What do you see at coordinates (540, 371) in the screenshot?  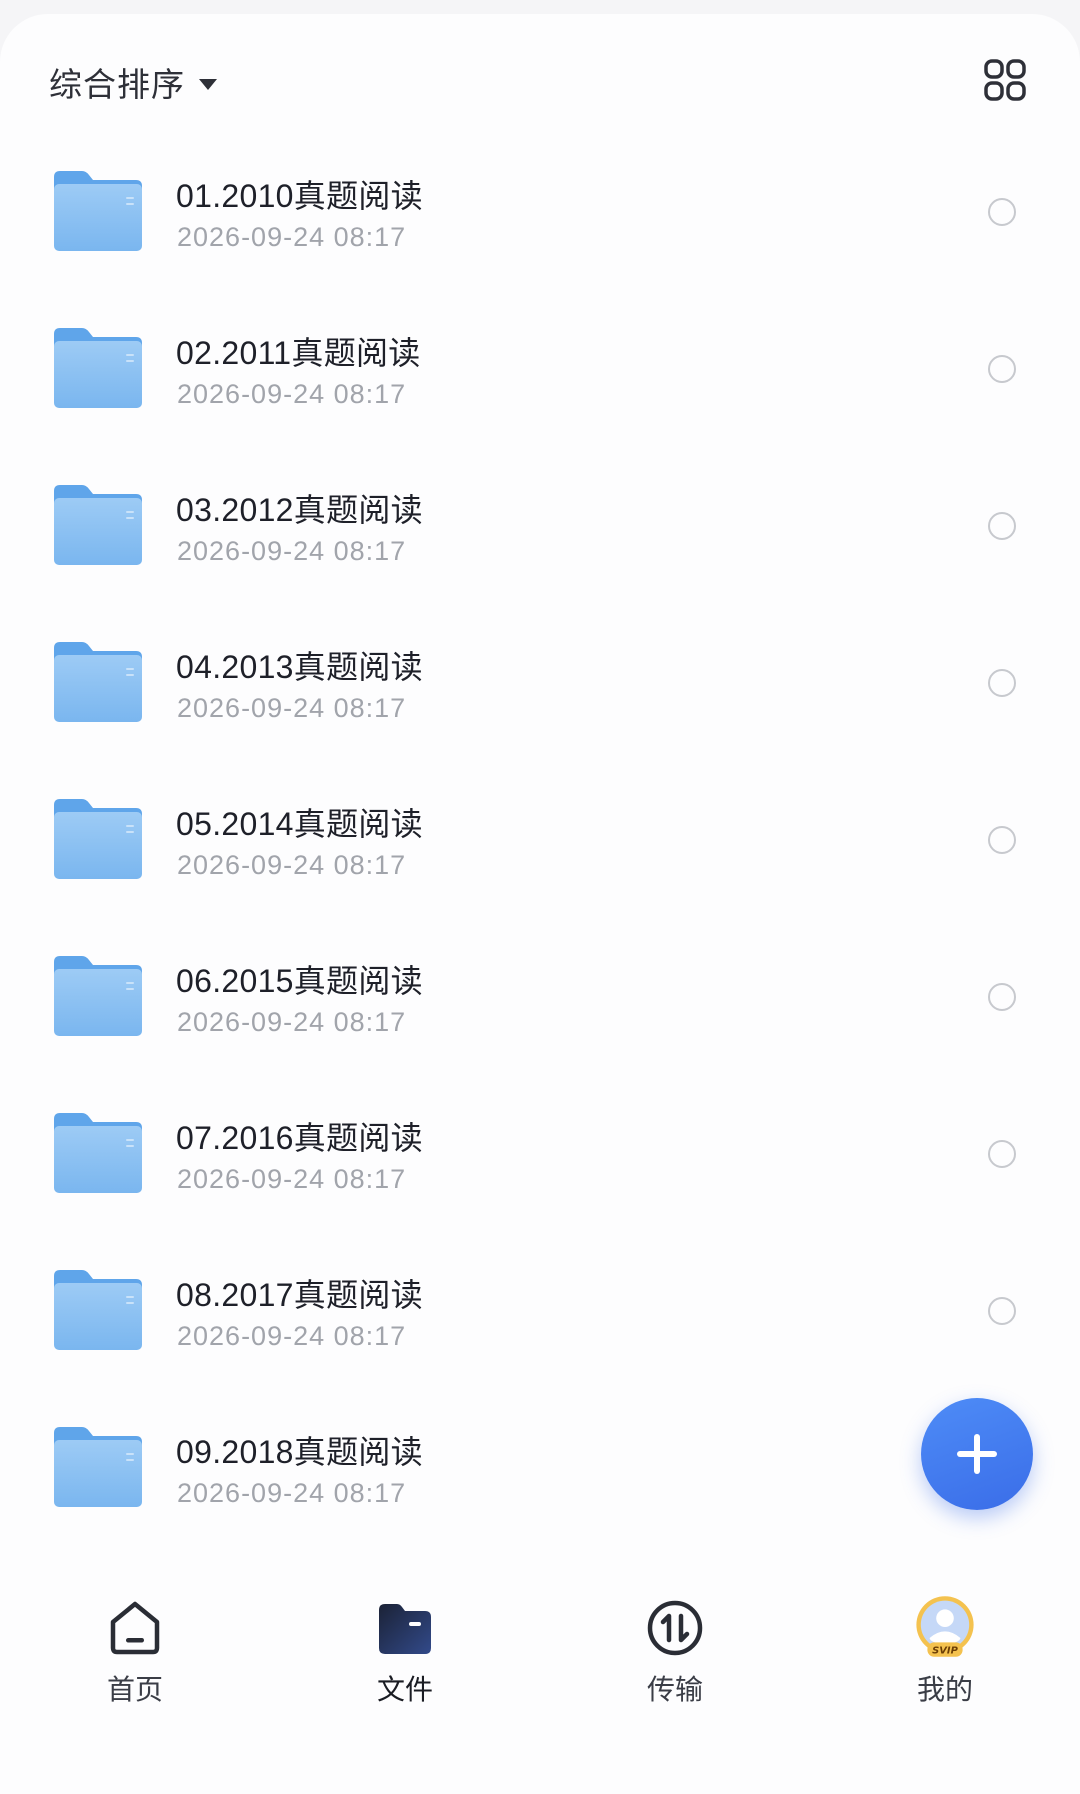 I see `list-item: 02.2011真题阅读 2026-09-24 08:17` at bounding box center [540, 371].